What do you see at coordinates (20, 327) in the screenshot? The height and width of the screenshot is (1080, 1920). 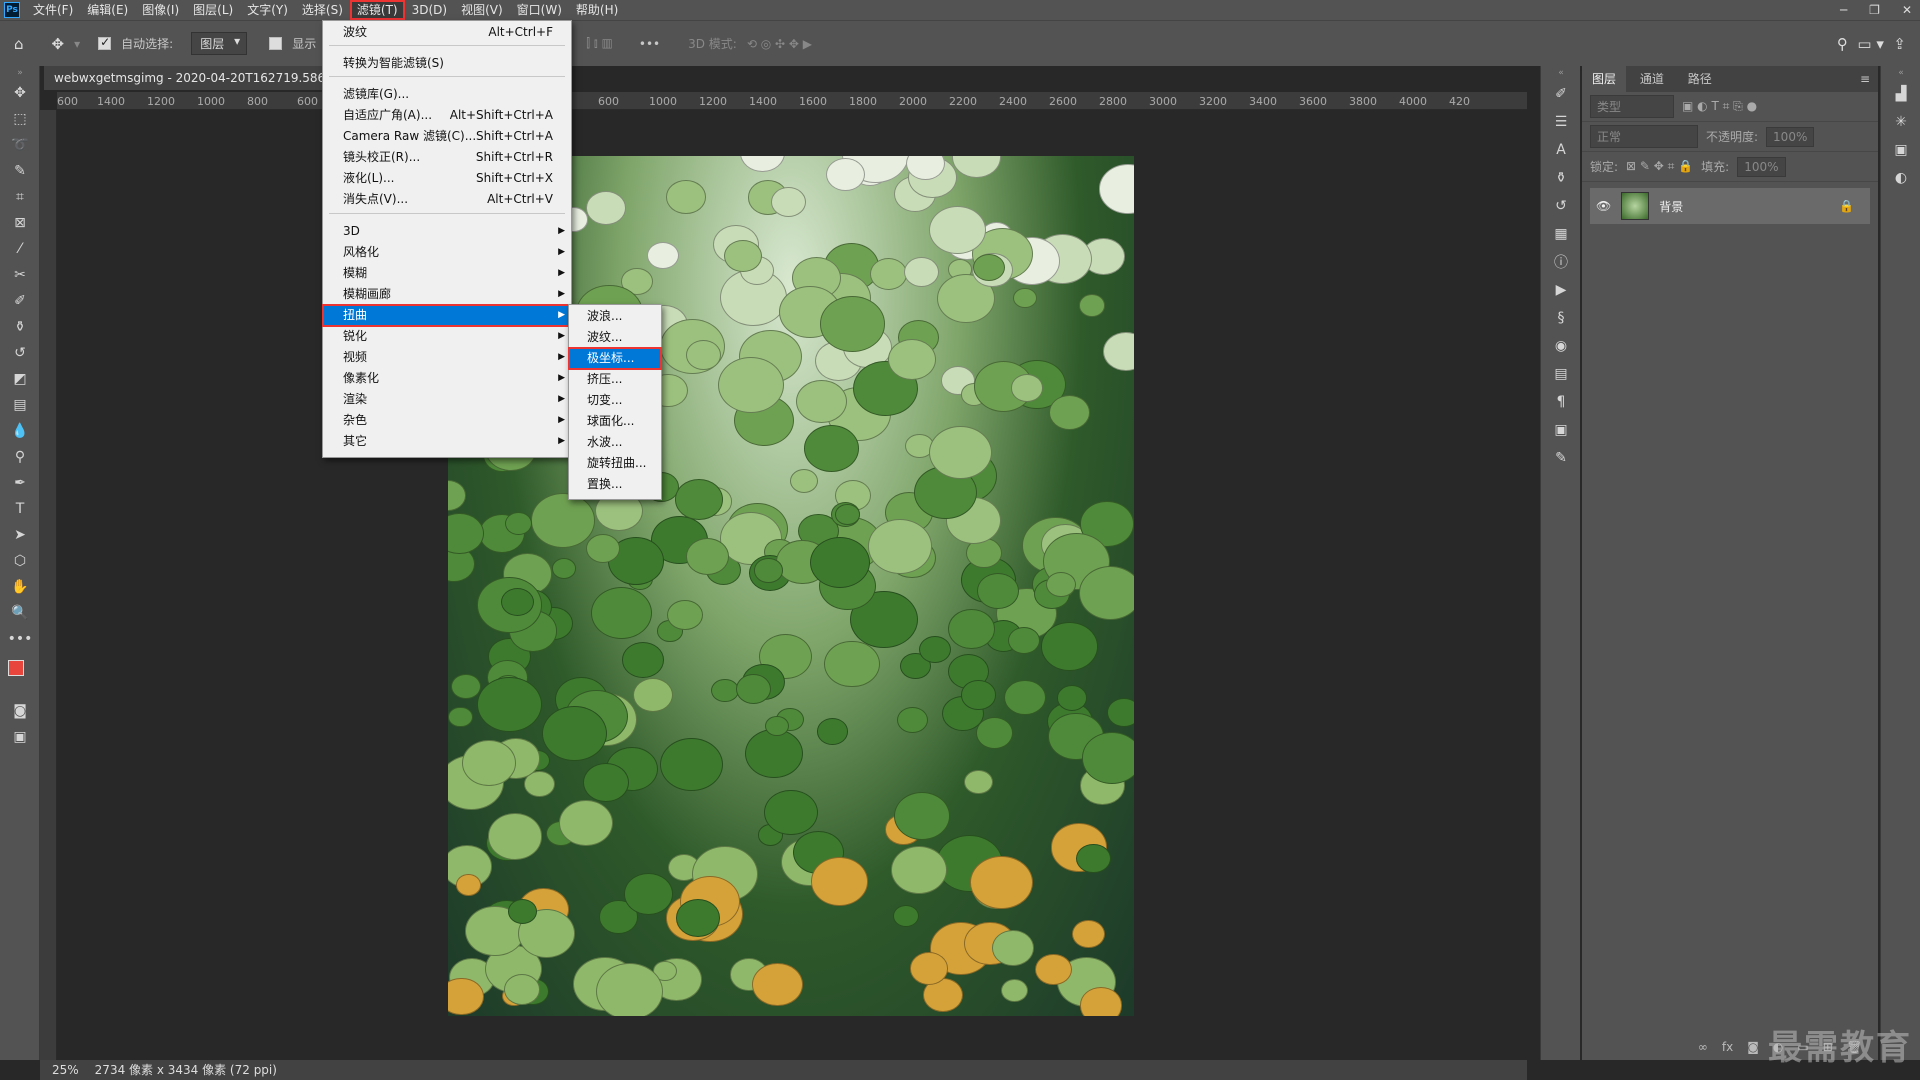 I see `stamp-icon: ⚱` at bounding box center [20, 327].